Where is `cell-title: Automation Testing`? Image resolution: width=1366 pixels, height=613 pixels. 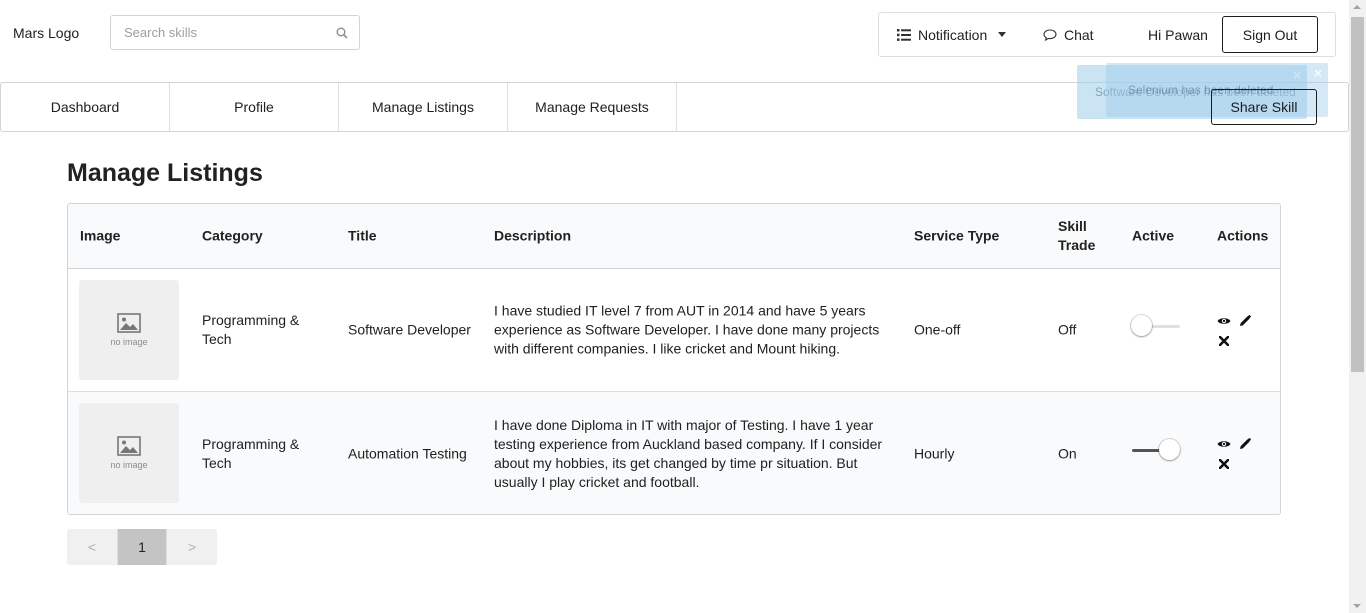 cell-title: Automation Testing is located at coordinates (407, 453).